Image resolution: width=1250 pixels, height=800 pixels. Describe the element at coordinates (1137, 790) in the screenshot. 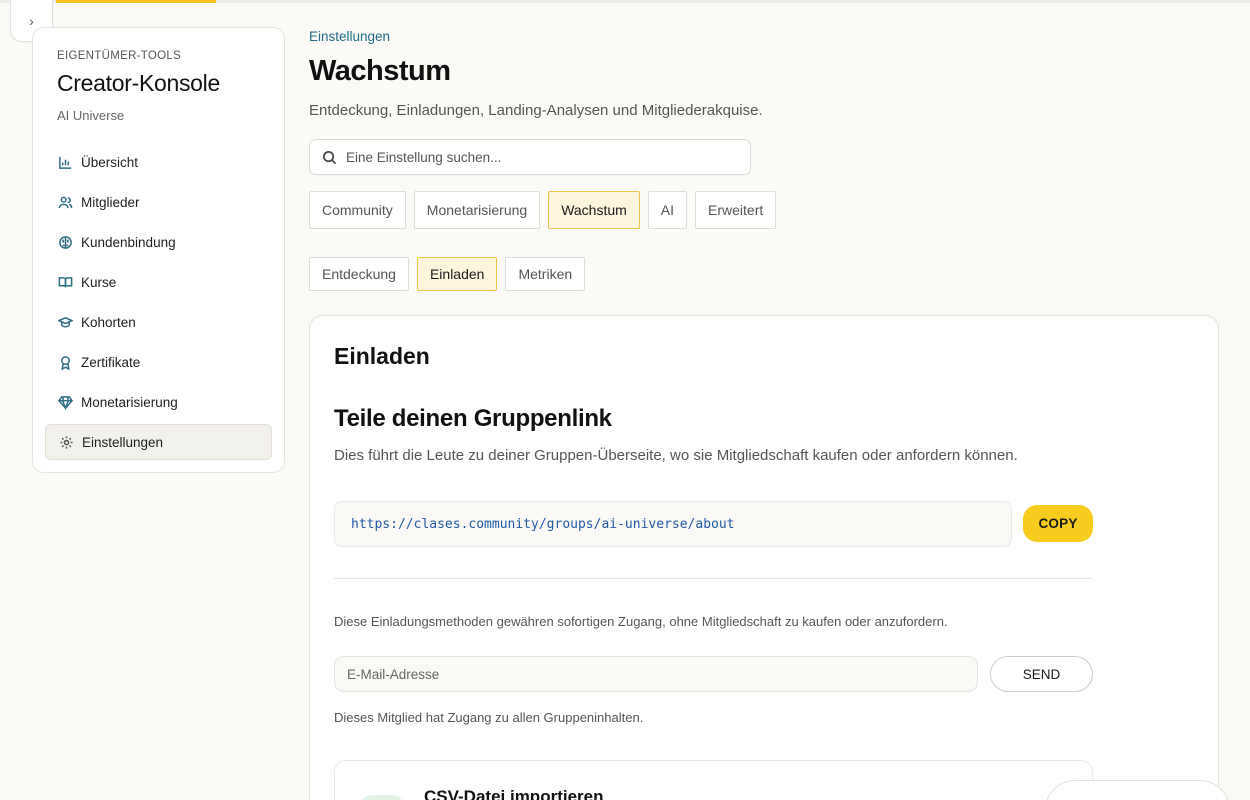

I see `floating-widget` at that location.